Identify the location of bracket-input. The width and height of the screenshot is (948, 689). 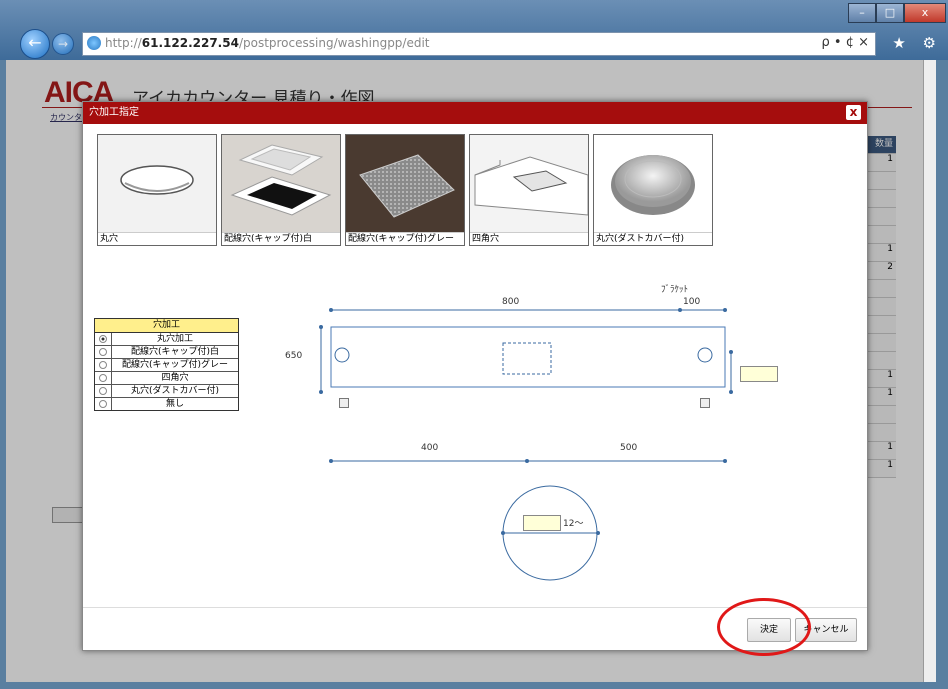
(759, 374).